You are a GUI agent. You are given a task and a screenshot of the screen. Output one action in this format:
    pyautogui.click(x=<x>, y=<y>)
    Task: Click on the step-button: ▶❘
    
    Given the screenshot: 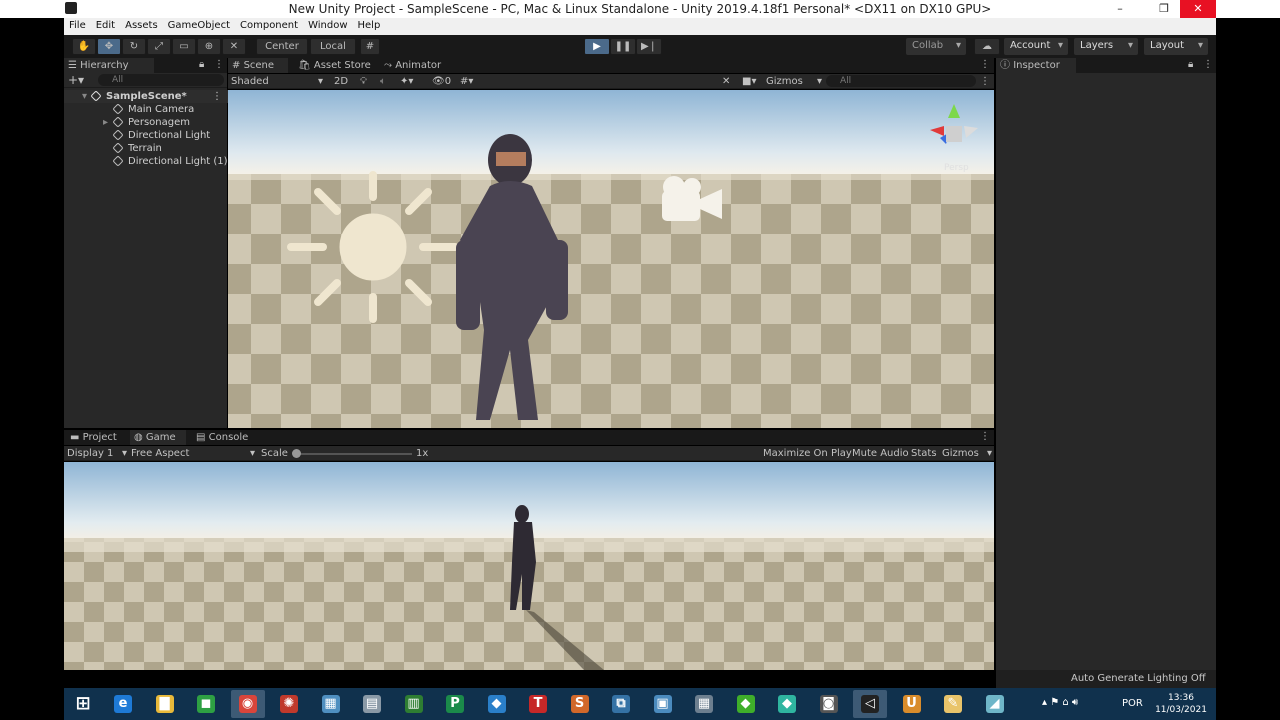 What is the action you would take?
    pyautogui.click(x=649, y=46)
    